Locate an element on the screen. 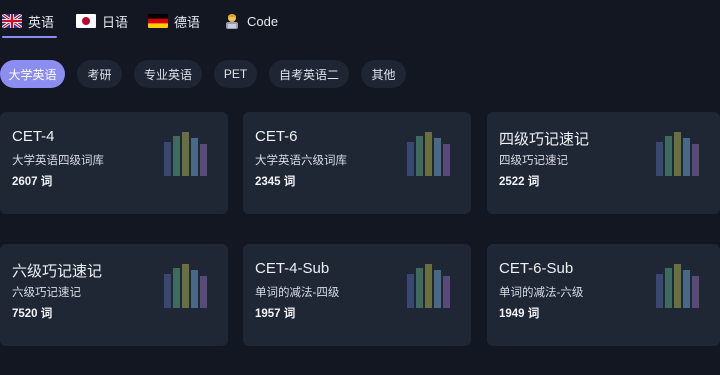 The height and width of the screenshot is (375, 720). card-word-count: 2607 词 is located at coordinates (32, 182).